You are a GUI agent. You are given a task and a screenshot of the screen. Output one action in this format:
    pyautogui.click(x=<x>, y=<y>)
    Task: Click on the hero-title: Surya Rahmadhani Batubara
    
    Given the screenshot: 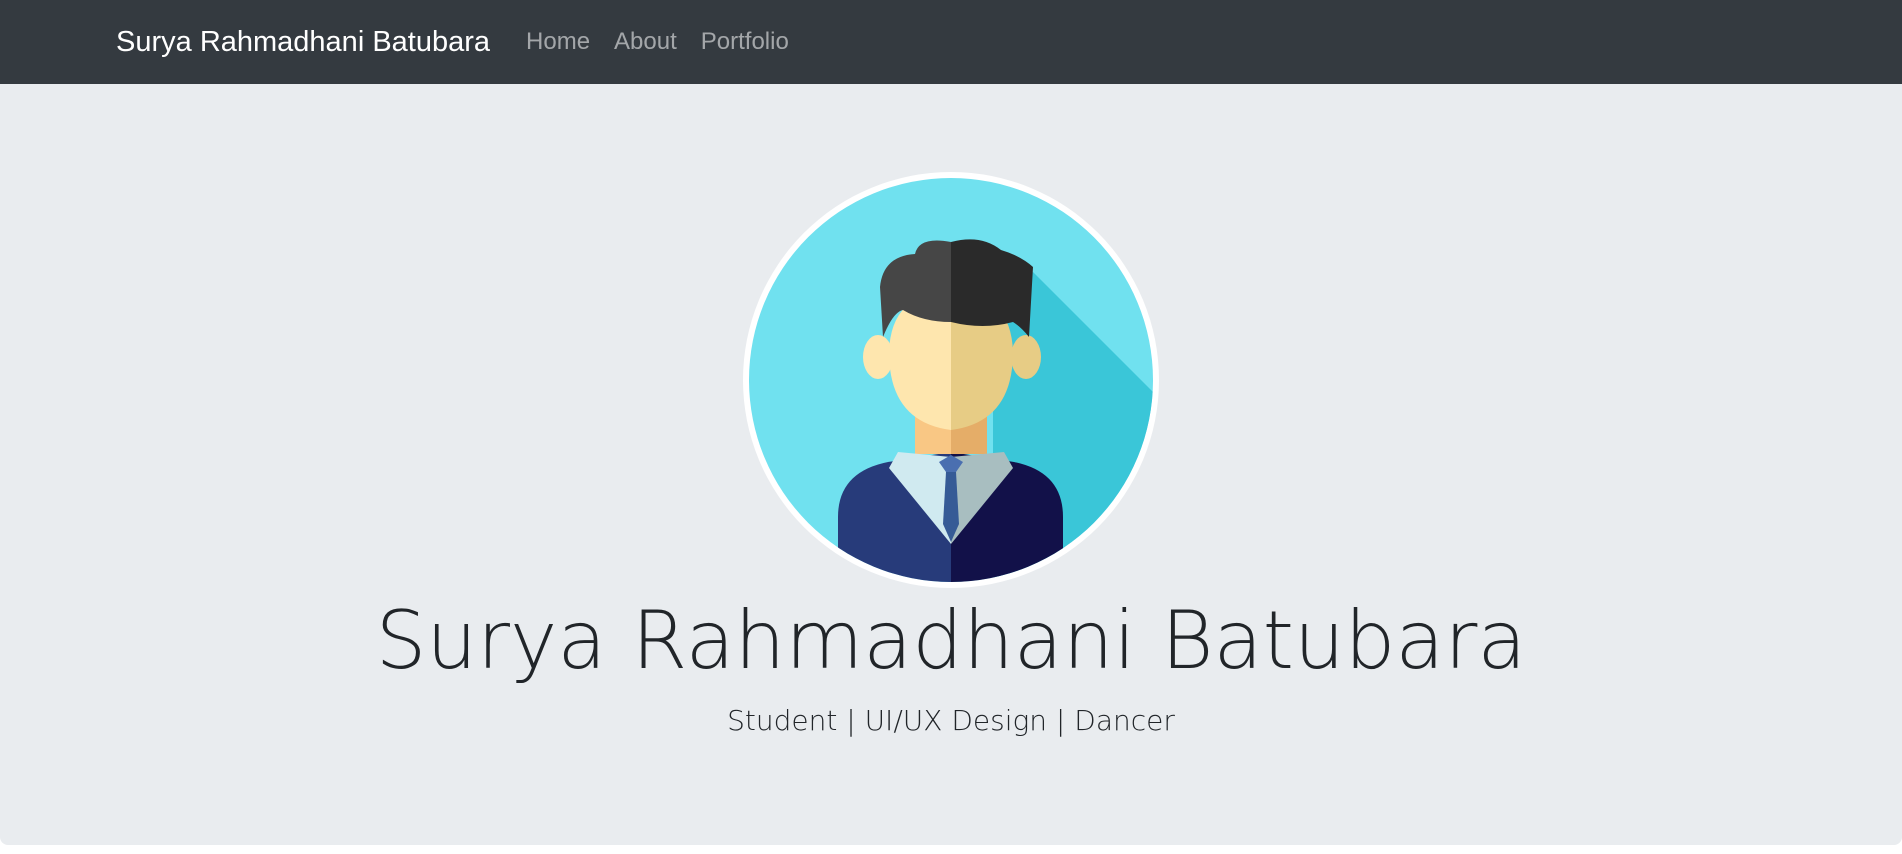 What is the action you would take?
    pyautogui.click(x=951, y=640)
    